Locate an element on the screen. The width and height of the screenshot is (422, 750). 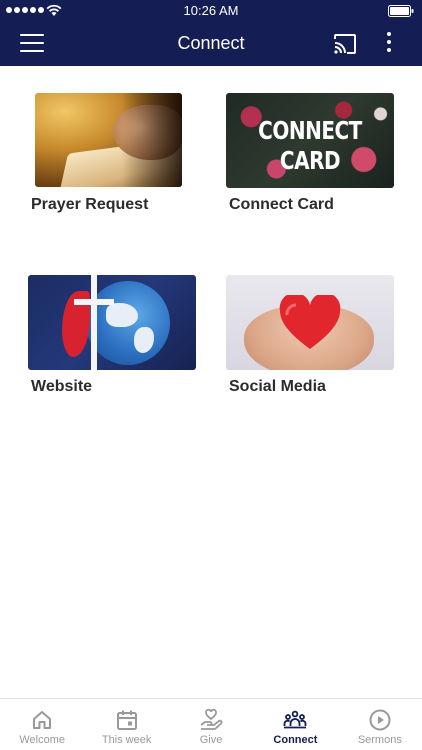
nav-label-this-week: This week is located at coordinates (126, 740).